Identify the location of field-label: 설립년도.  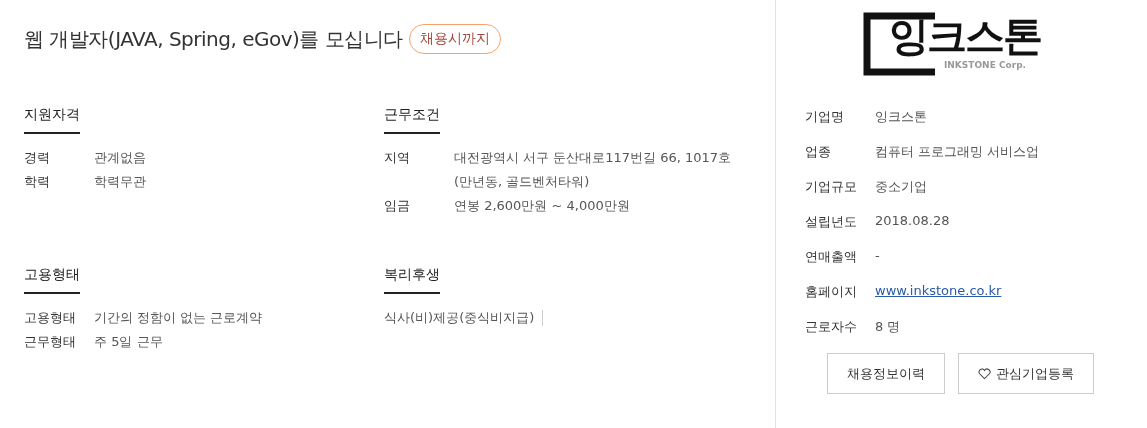
(831, 222).